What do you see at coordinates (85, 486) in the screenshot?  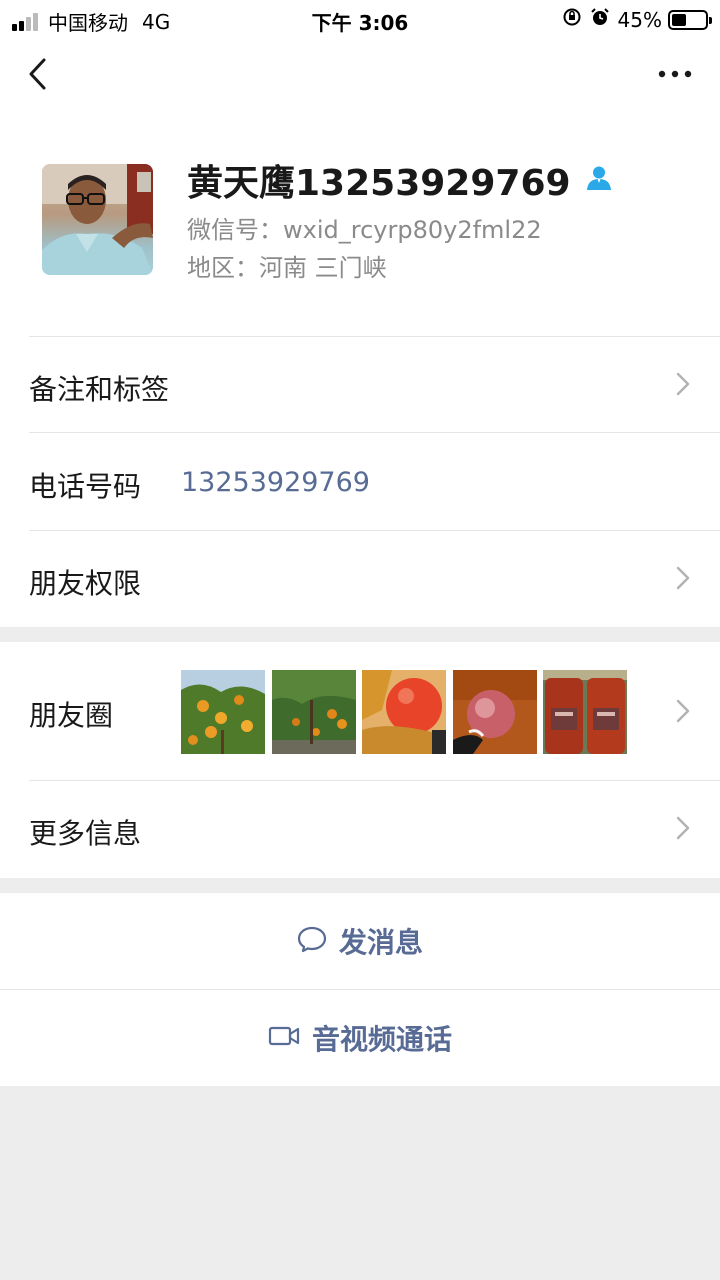 I see `phone-label: 电话号码` at bounding box center [85, 486].